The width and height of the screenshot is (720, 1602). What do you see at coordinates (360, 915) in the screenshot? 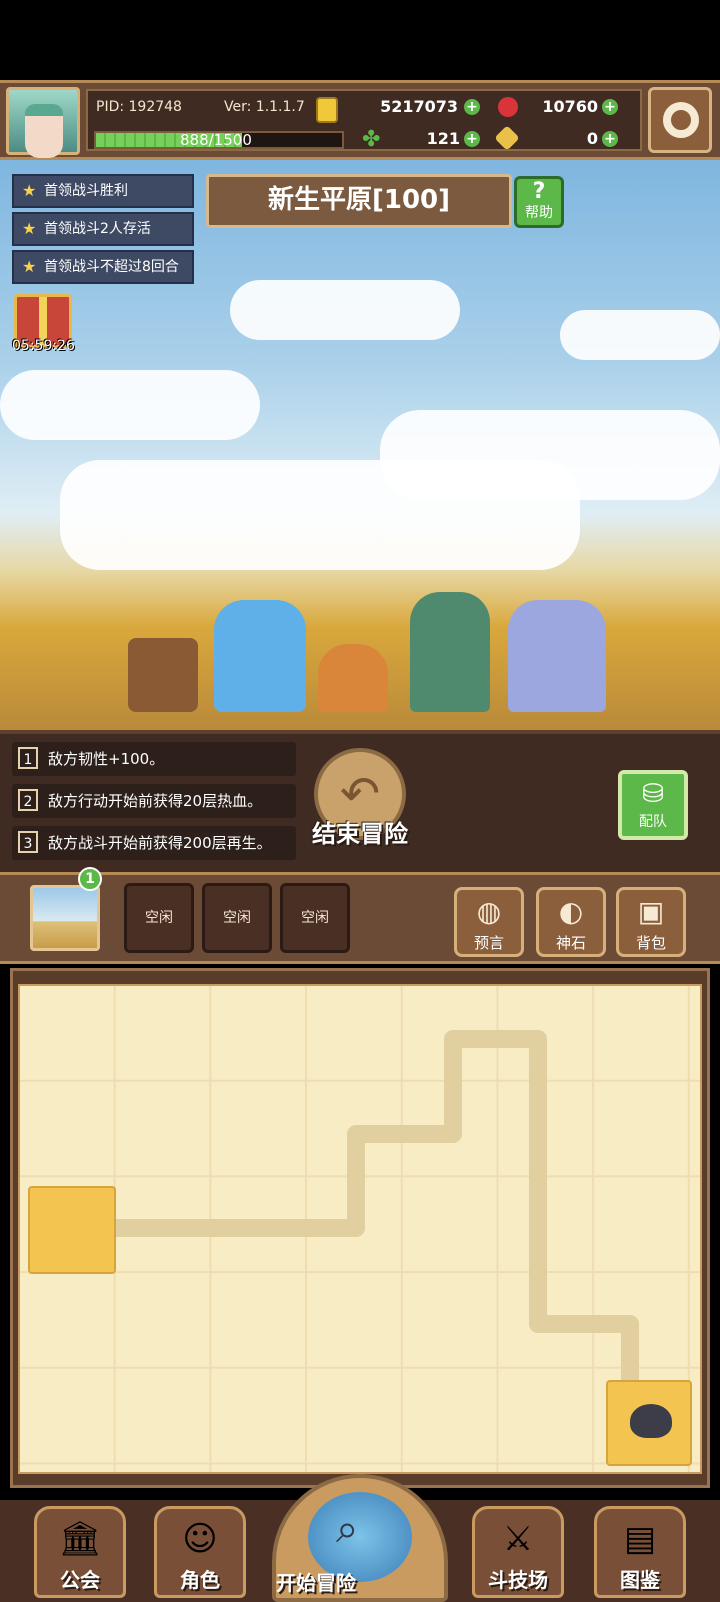
I see `item-toolbar: 1 空闲 空闲 空闲 ◍ 预言 ◐ 神石 ▣ 背包` at bounding box center [360, 915].